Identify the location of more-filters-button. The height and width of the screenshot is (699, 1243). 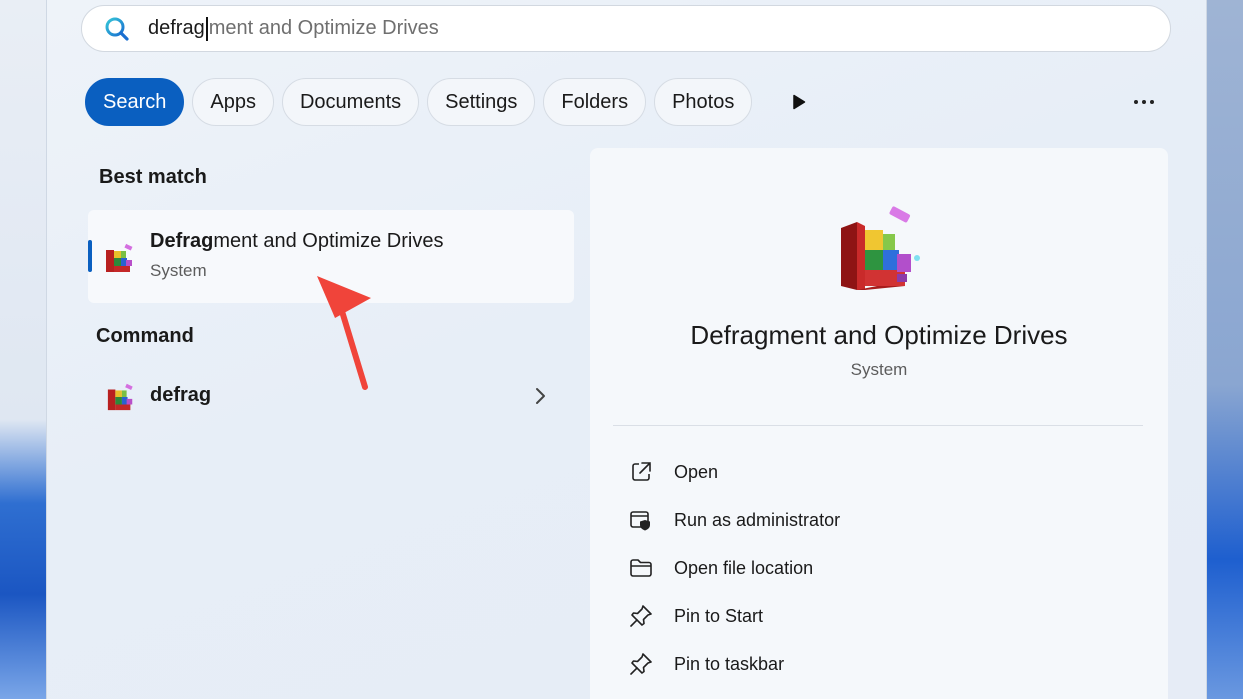
(799, 102).